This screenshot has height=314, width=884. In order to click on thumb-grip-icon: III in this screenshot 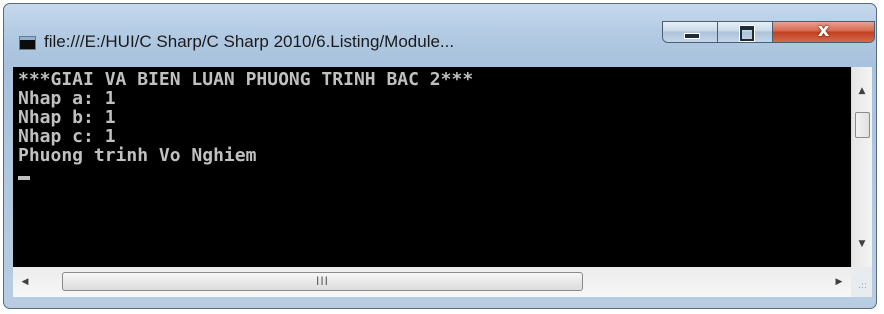, I will do `click(322, 281)`.